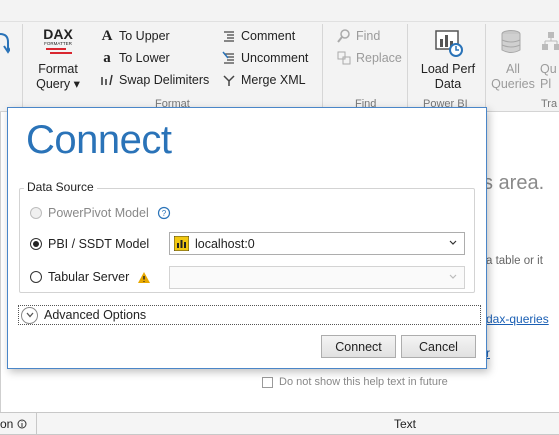  Describe the element at coordinates (29, 315) in the screenshot. I see `expand-chevron-icon` at that location.